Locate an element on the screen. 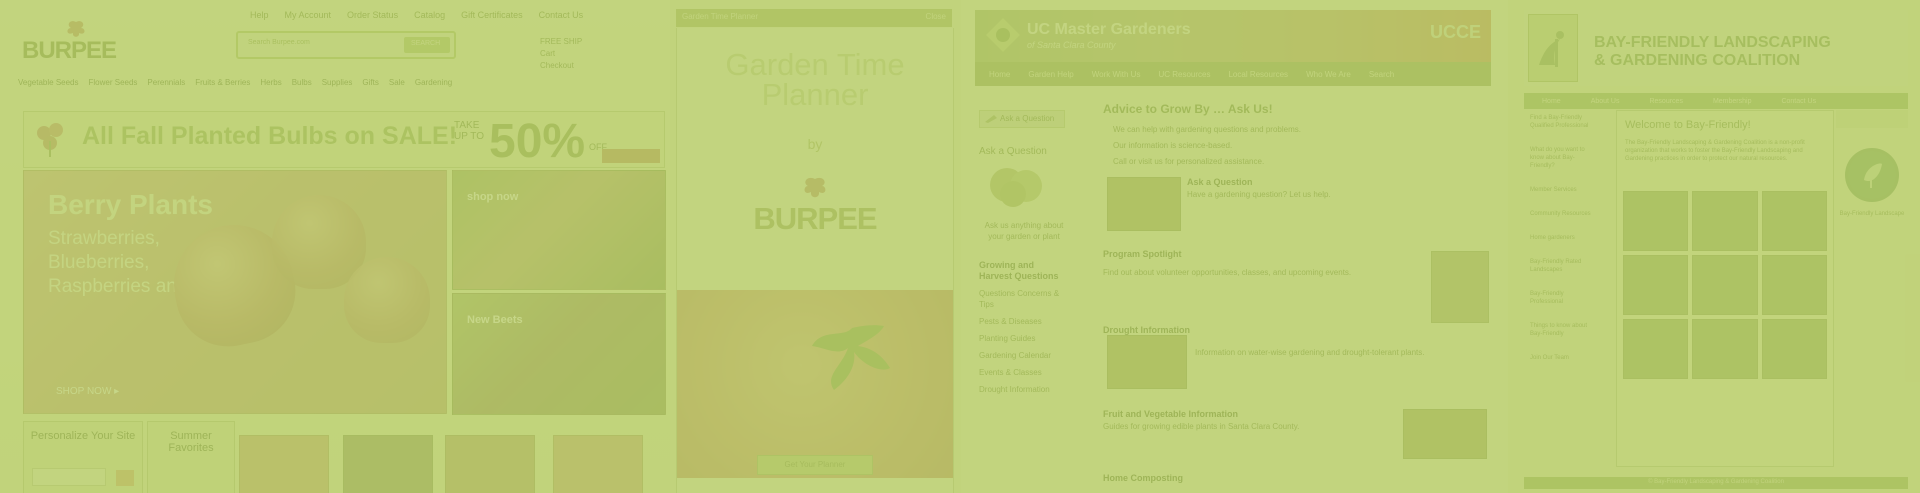  flower-bulbs-icon is located at coordinates (50, 140).